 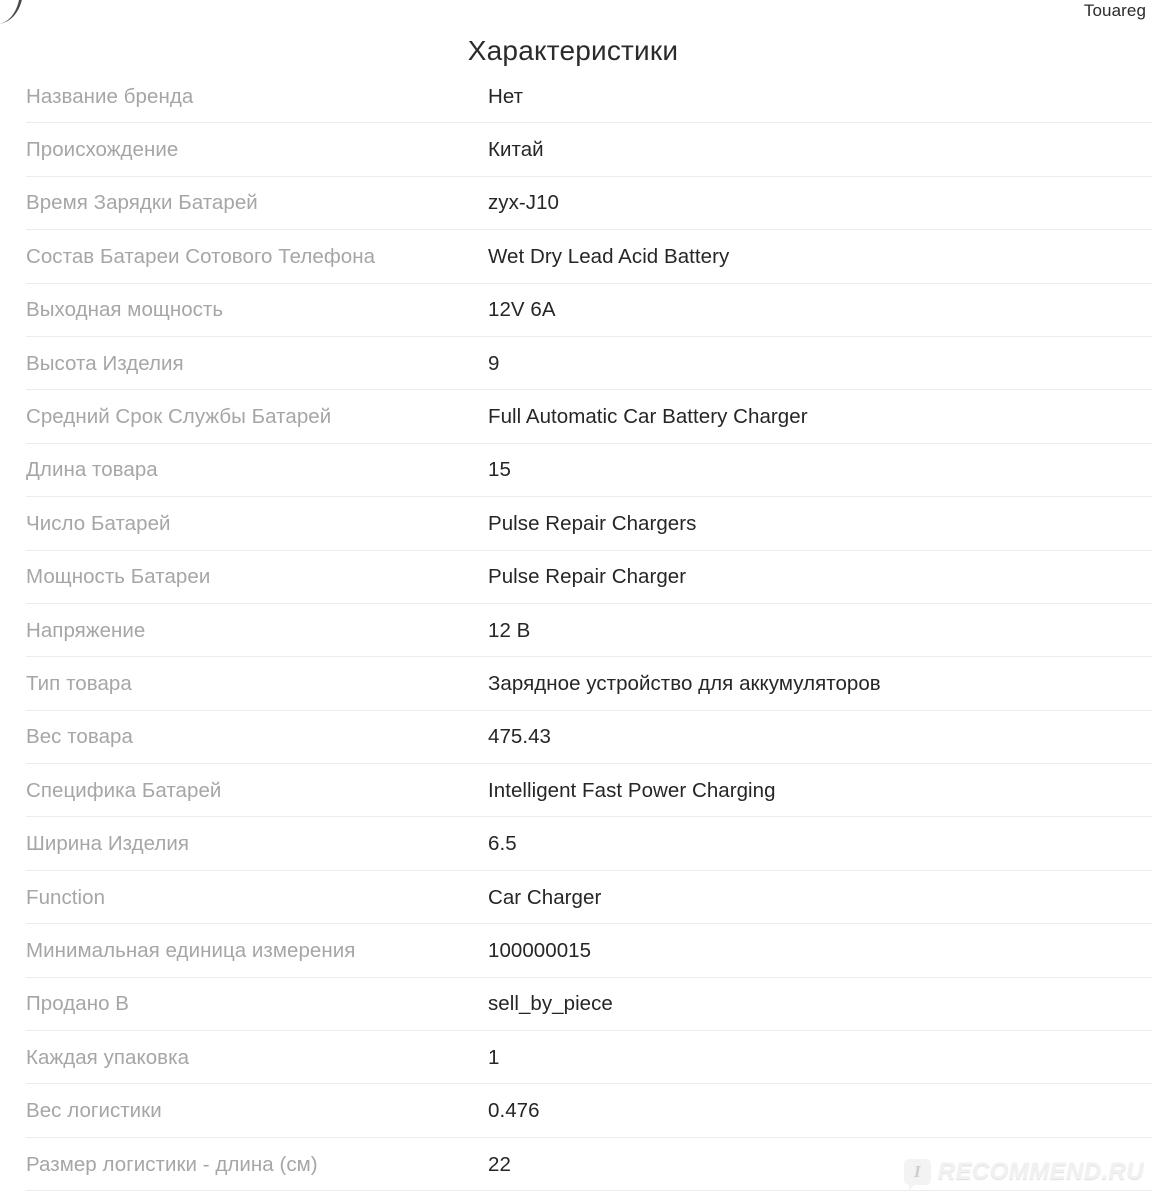 I want to click on spec-value: Car Charger, so click(x=545, y=897).